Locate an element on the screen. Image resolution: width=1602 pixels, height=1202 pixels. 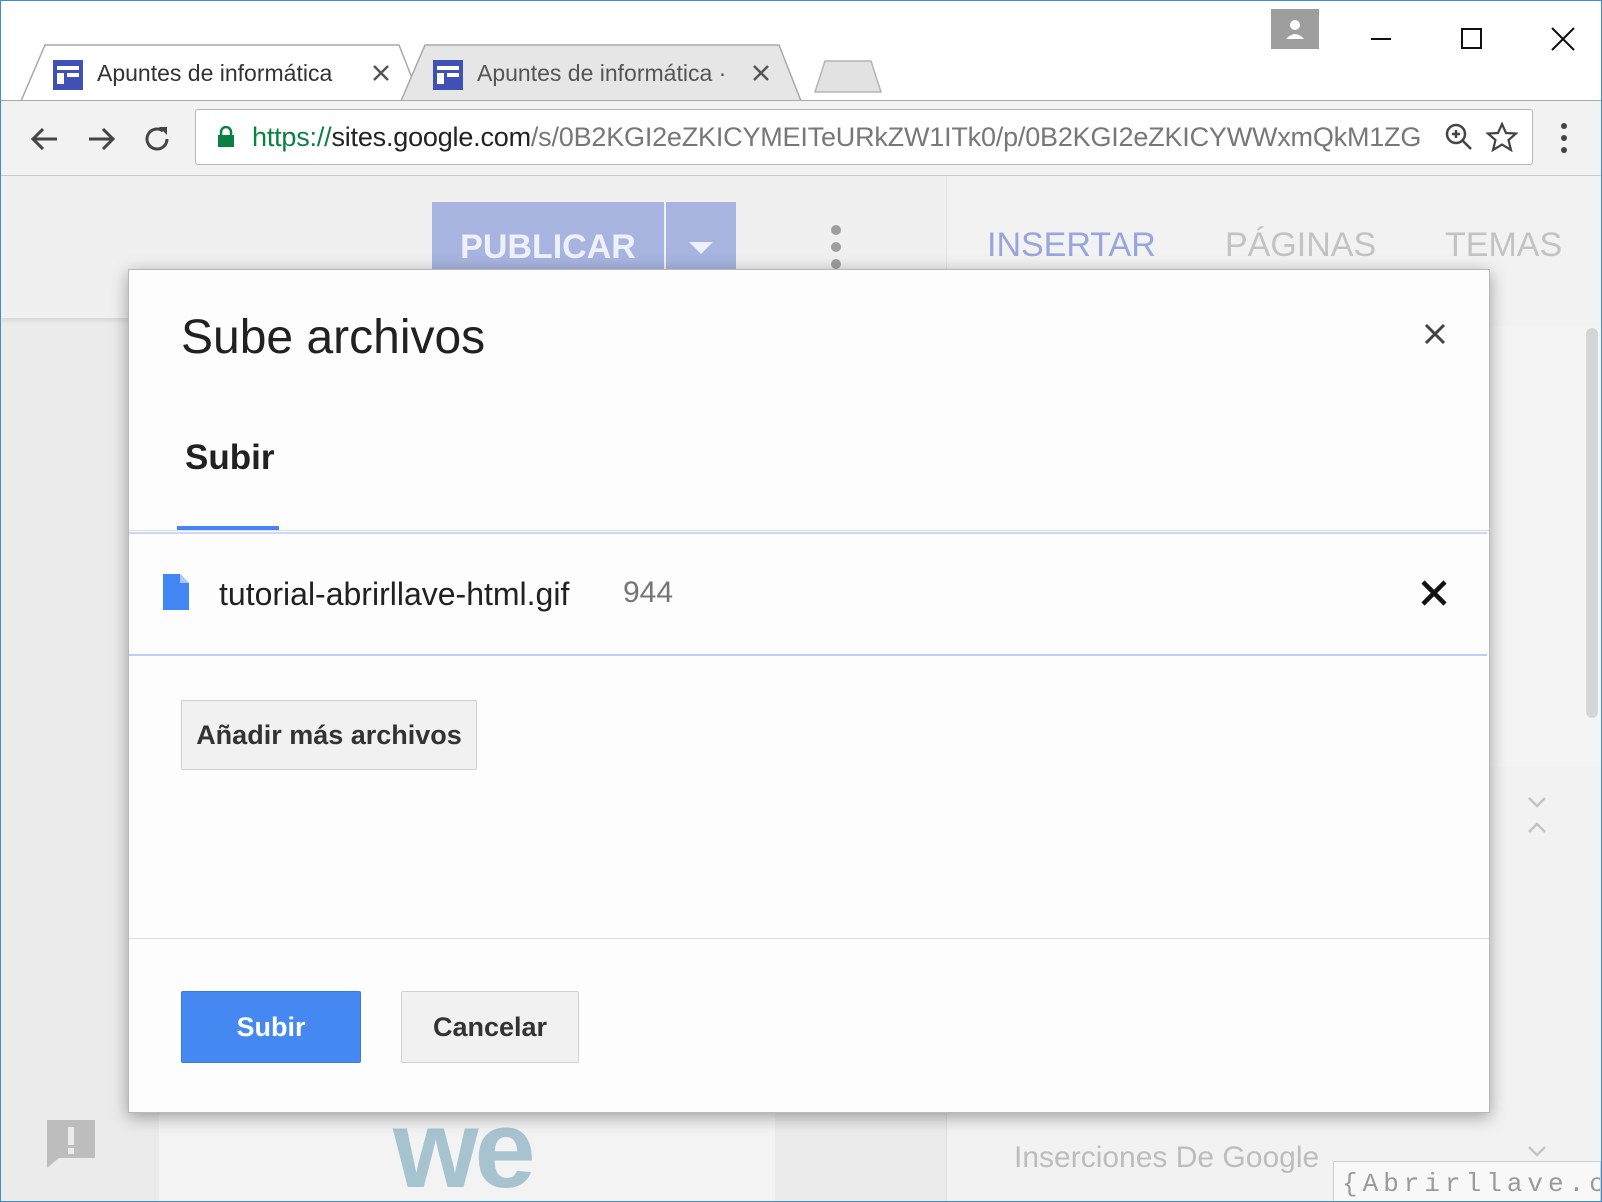
watermark-logo: {Abrirllave.com is located at coordinates (1467, 1181).